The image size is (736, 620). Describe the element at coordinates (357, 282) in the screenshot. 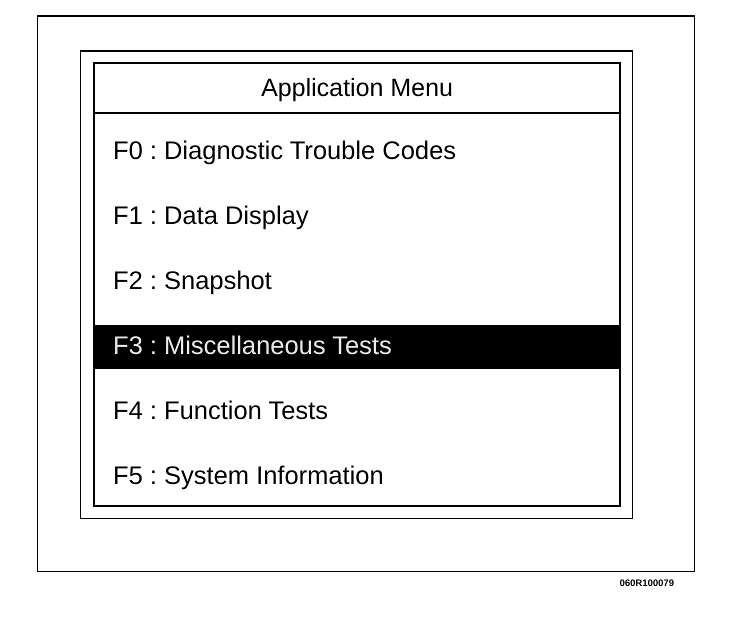

I see `menu-item: F2 : Snapshot` at that location.